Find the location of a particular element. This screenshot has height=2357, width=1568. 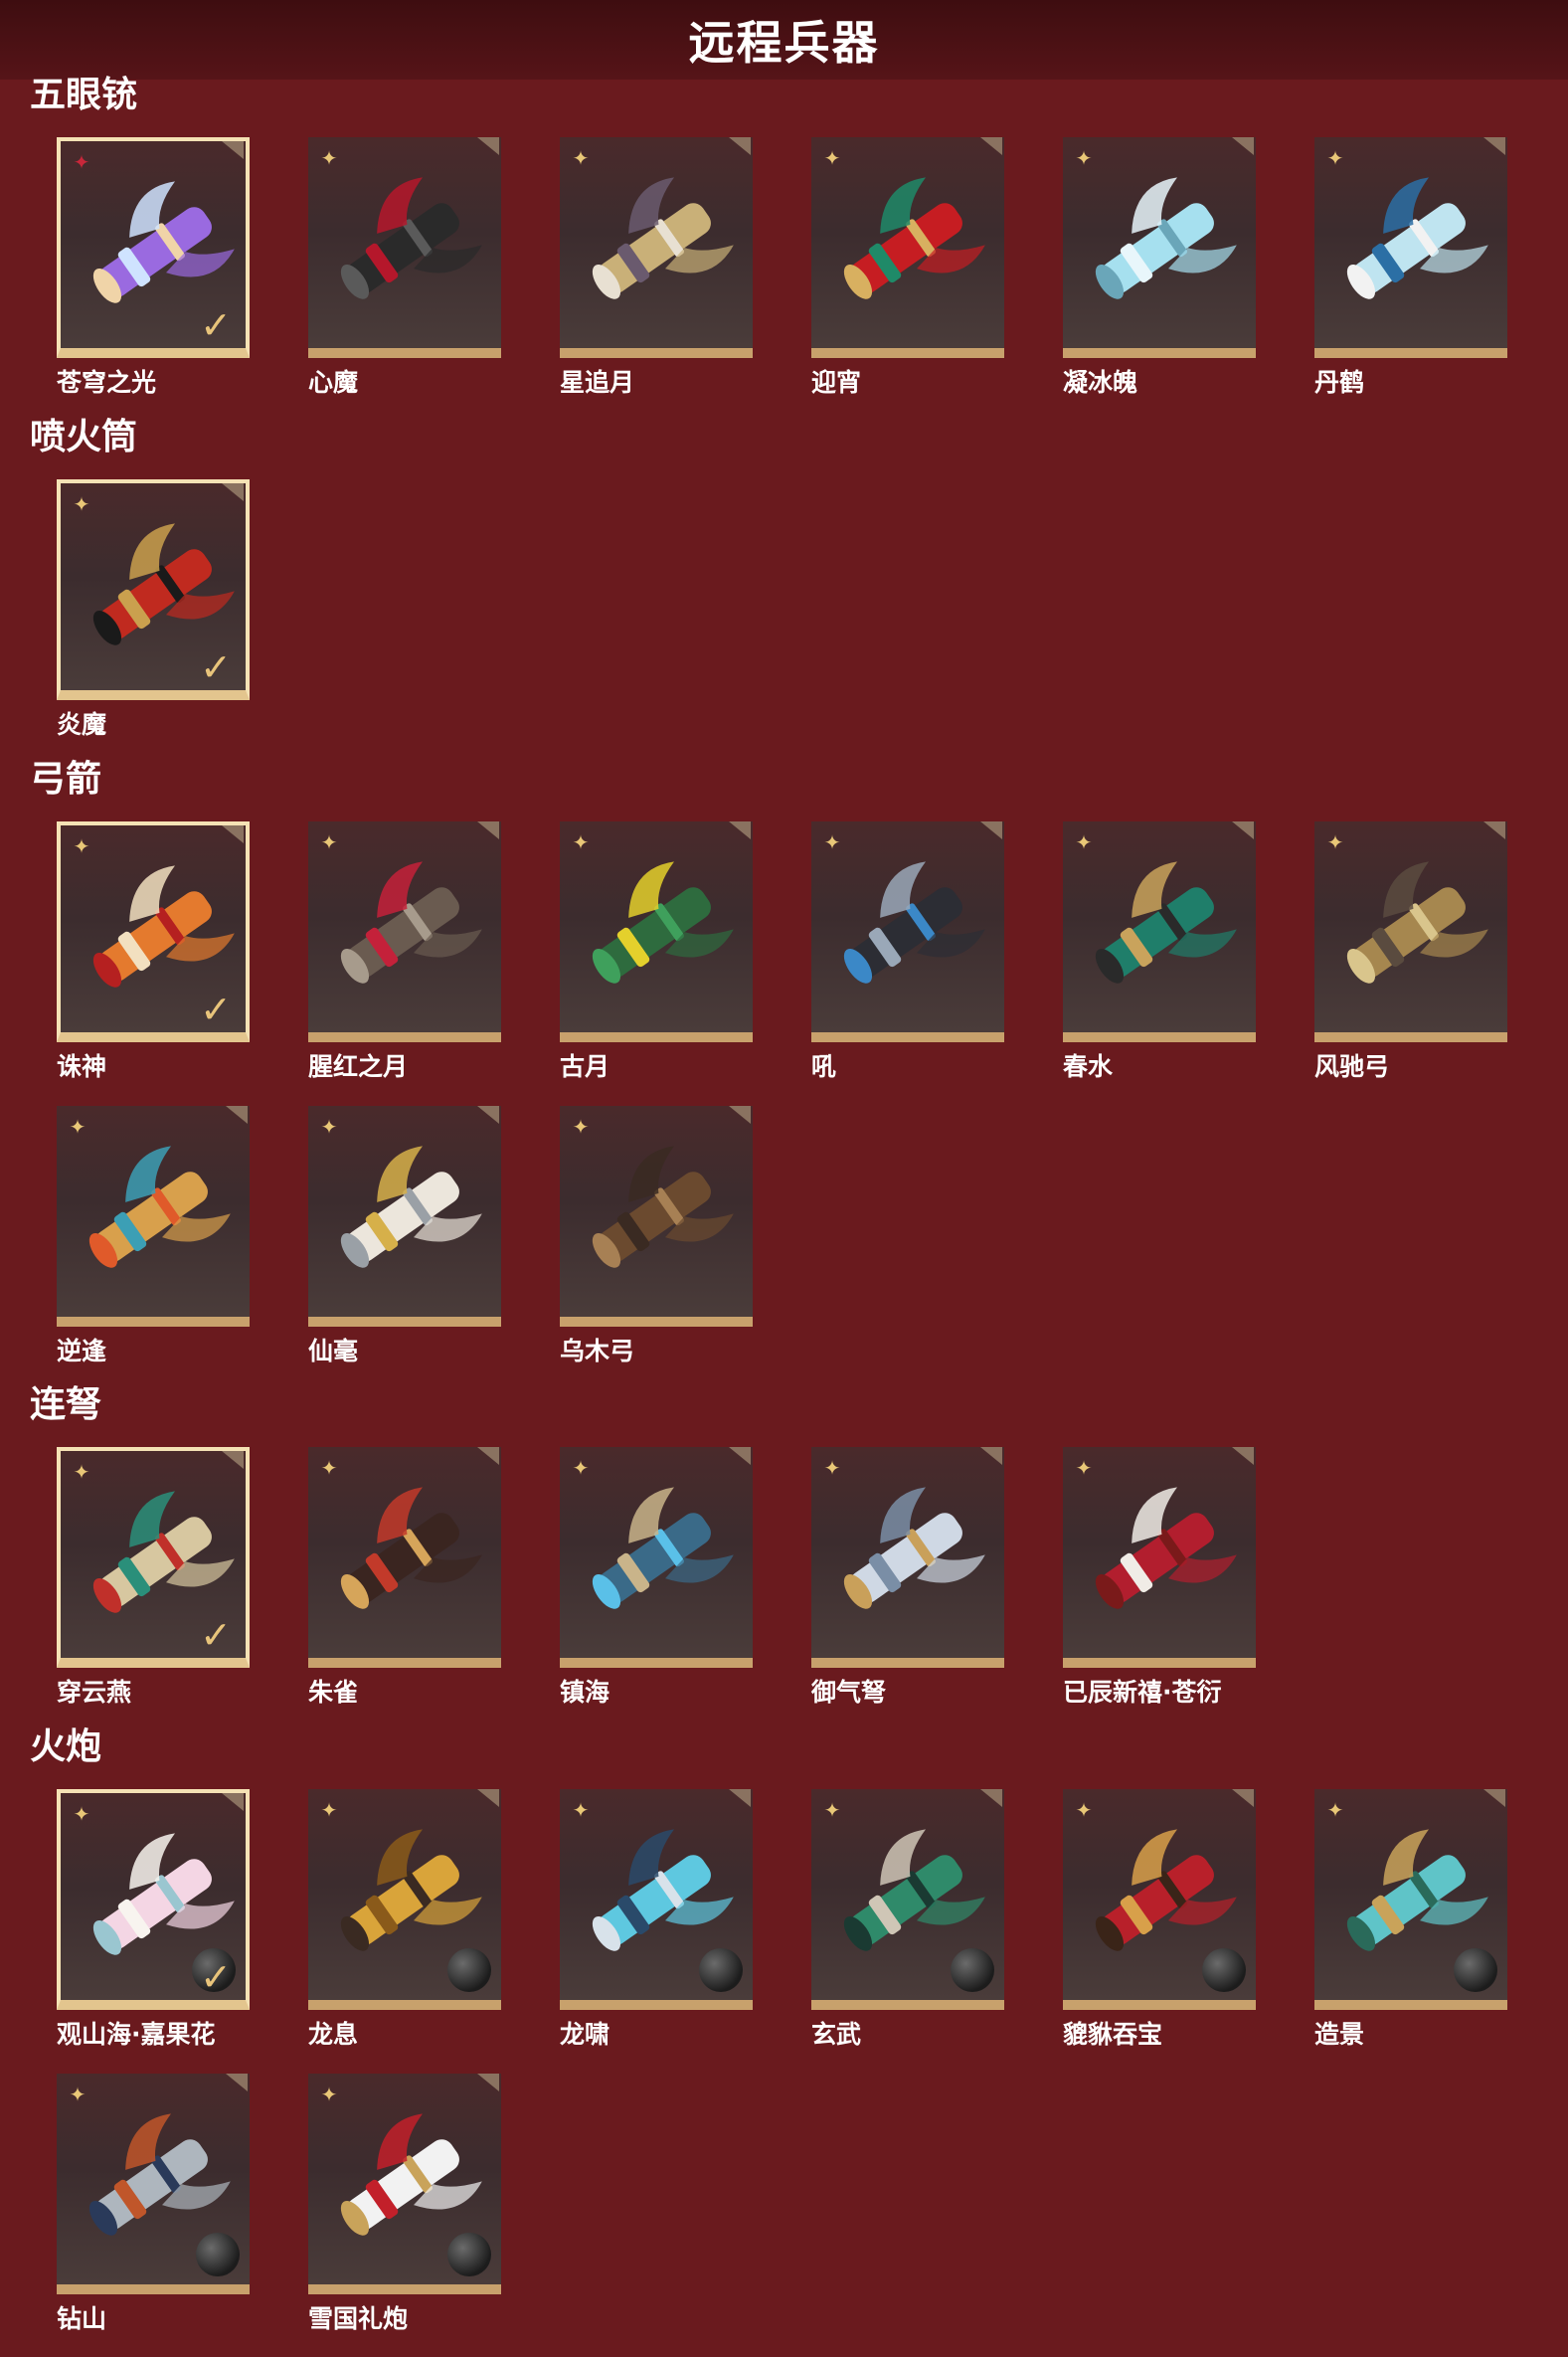

section-title: 喷火筒 is located at coordinates (84, 437).